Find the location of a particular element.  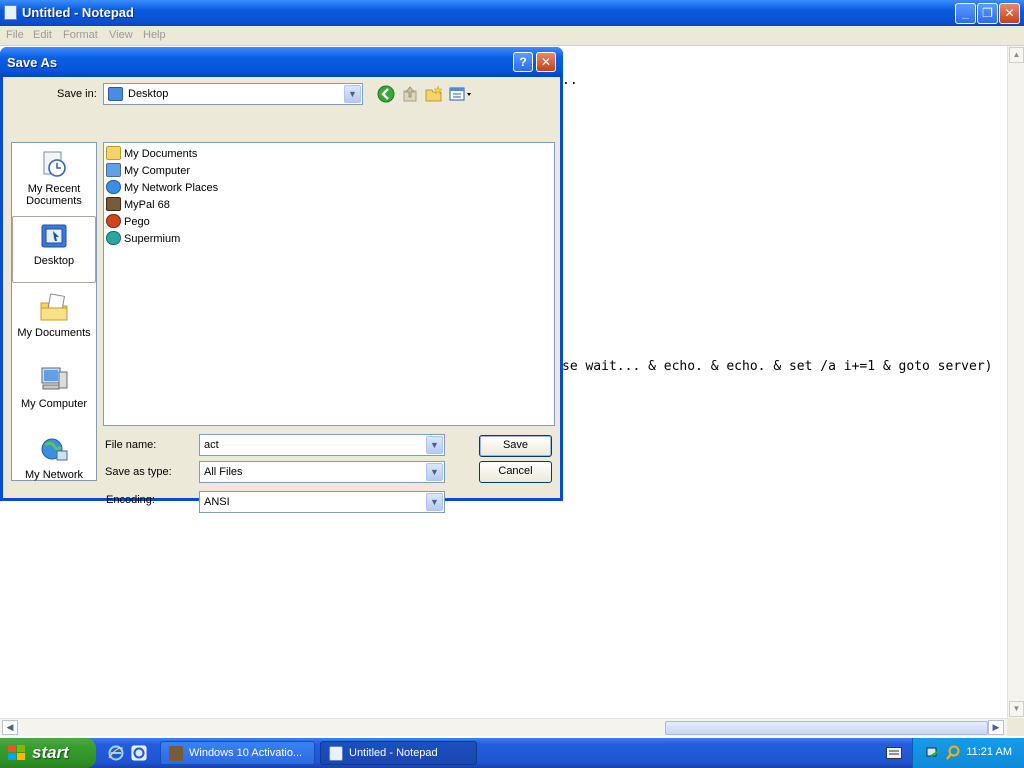

save-button: Save is located at coordinates (515, 446).